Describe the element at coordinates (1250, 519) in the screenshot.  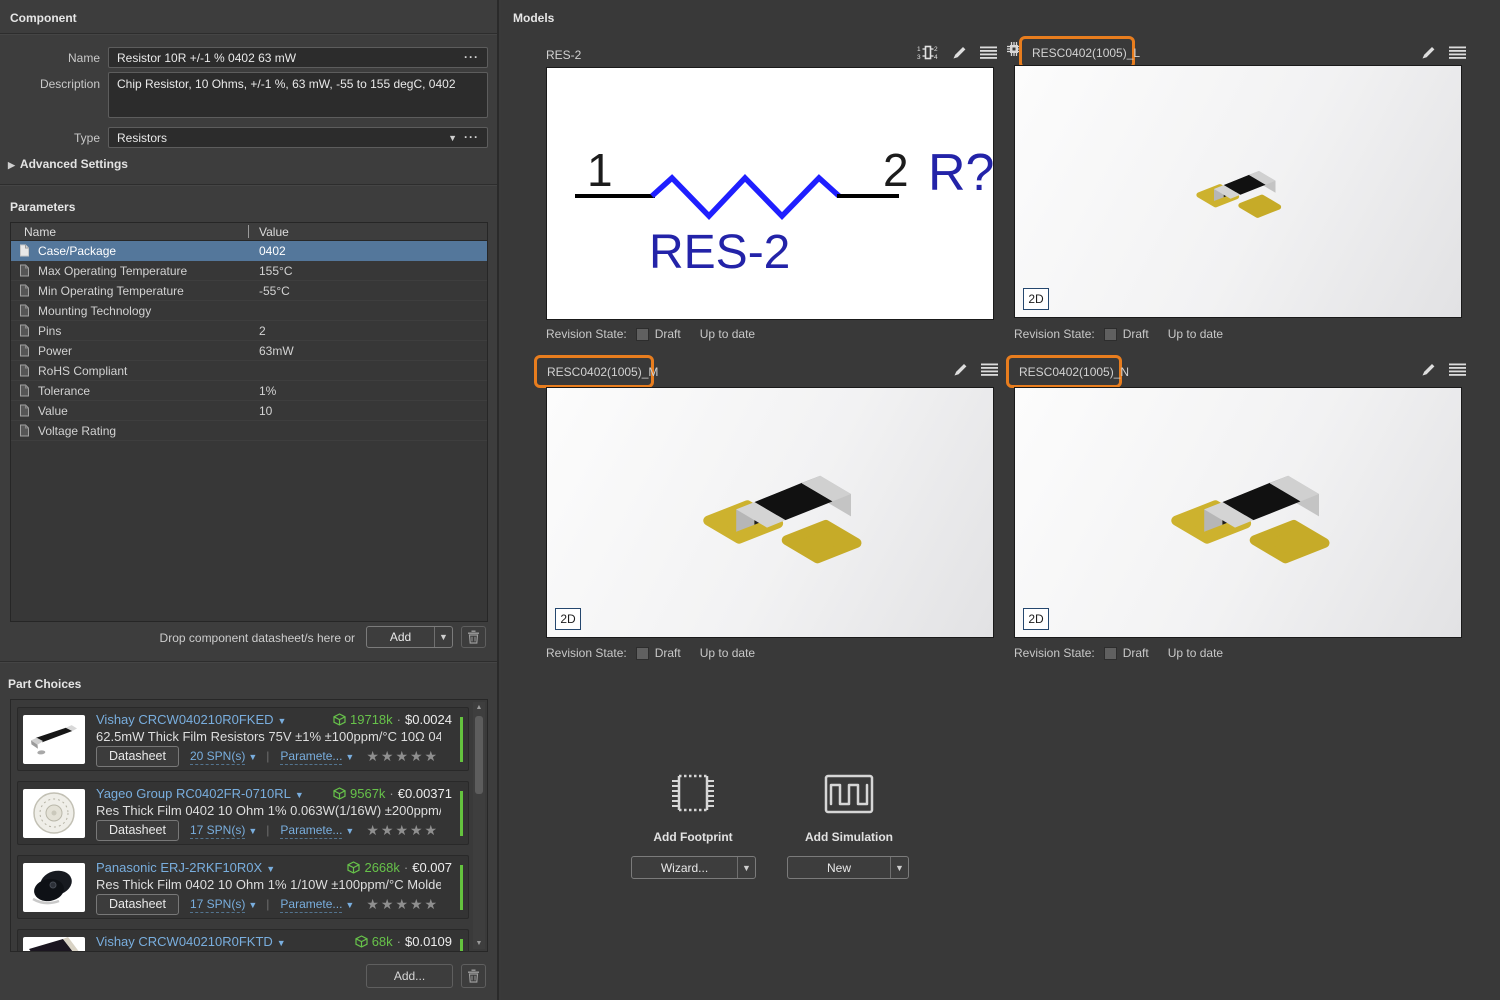
I see `resistor-3d-model` at that location.